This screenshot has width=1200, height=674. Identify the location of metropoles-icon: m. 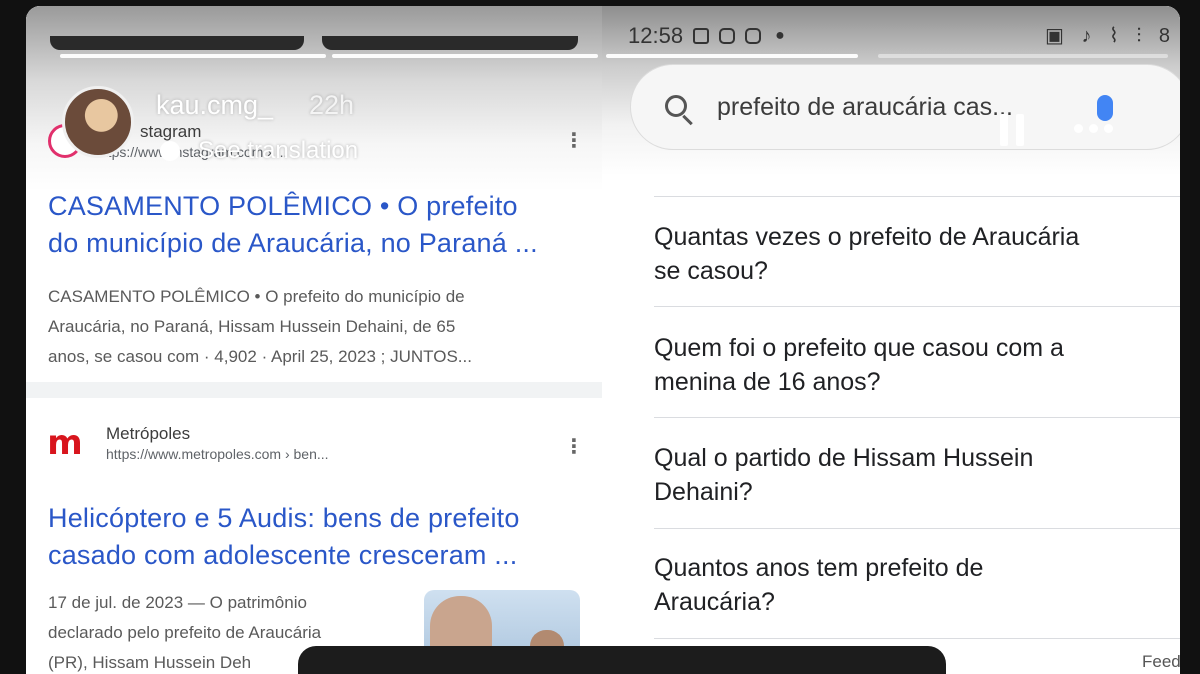
(65, 443).